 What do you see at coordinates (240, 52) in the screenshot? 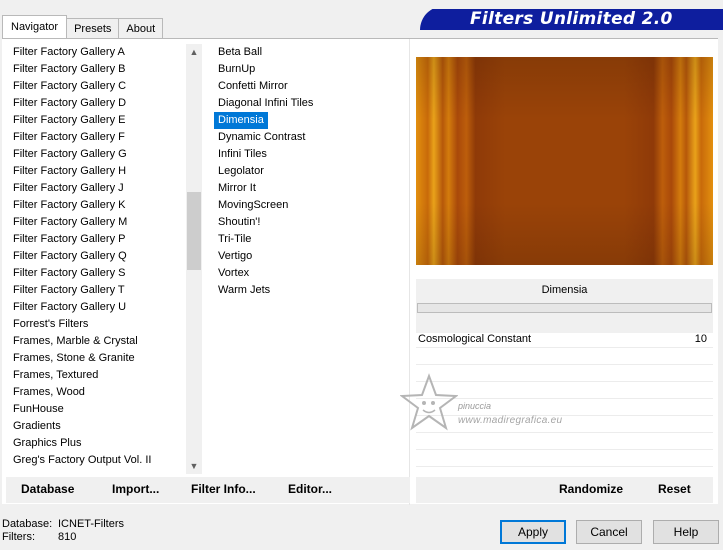
I see `filter-item: Beta Ball` at bounding box center [240, 52].